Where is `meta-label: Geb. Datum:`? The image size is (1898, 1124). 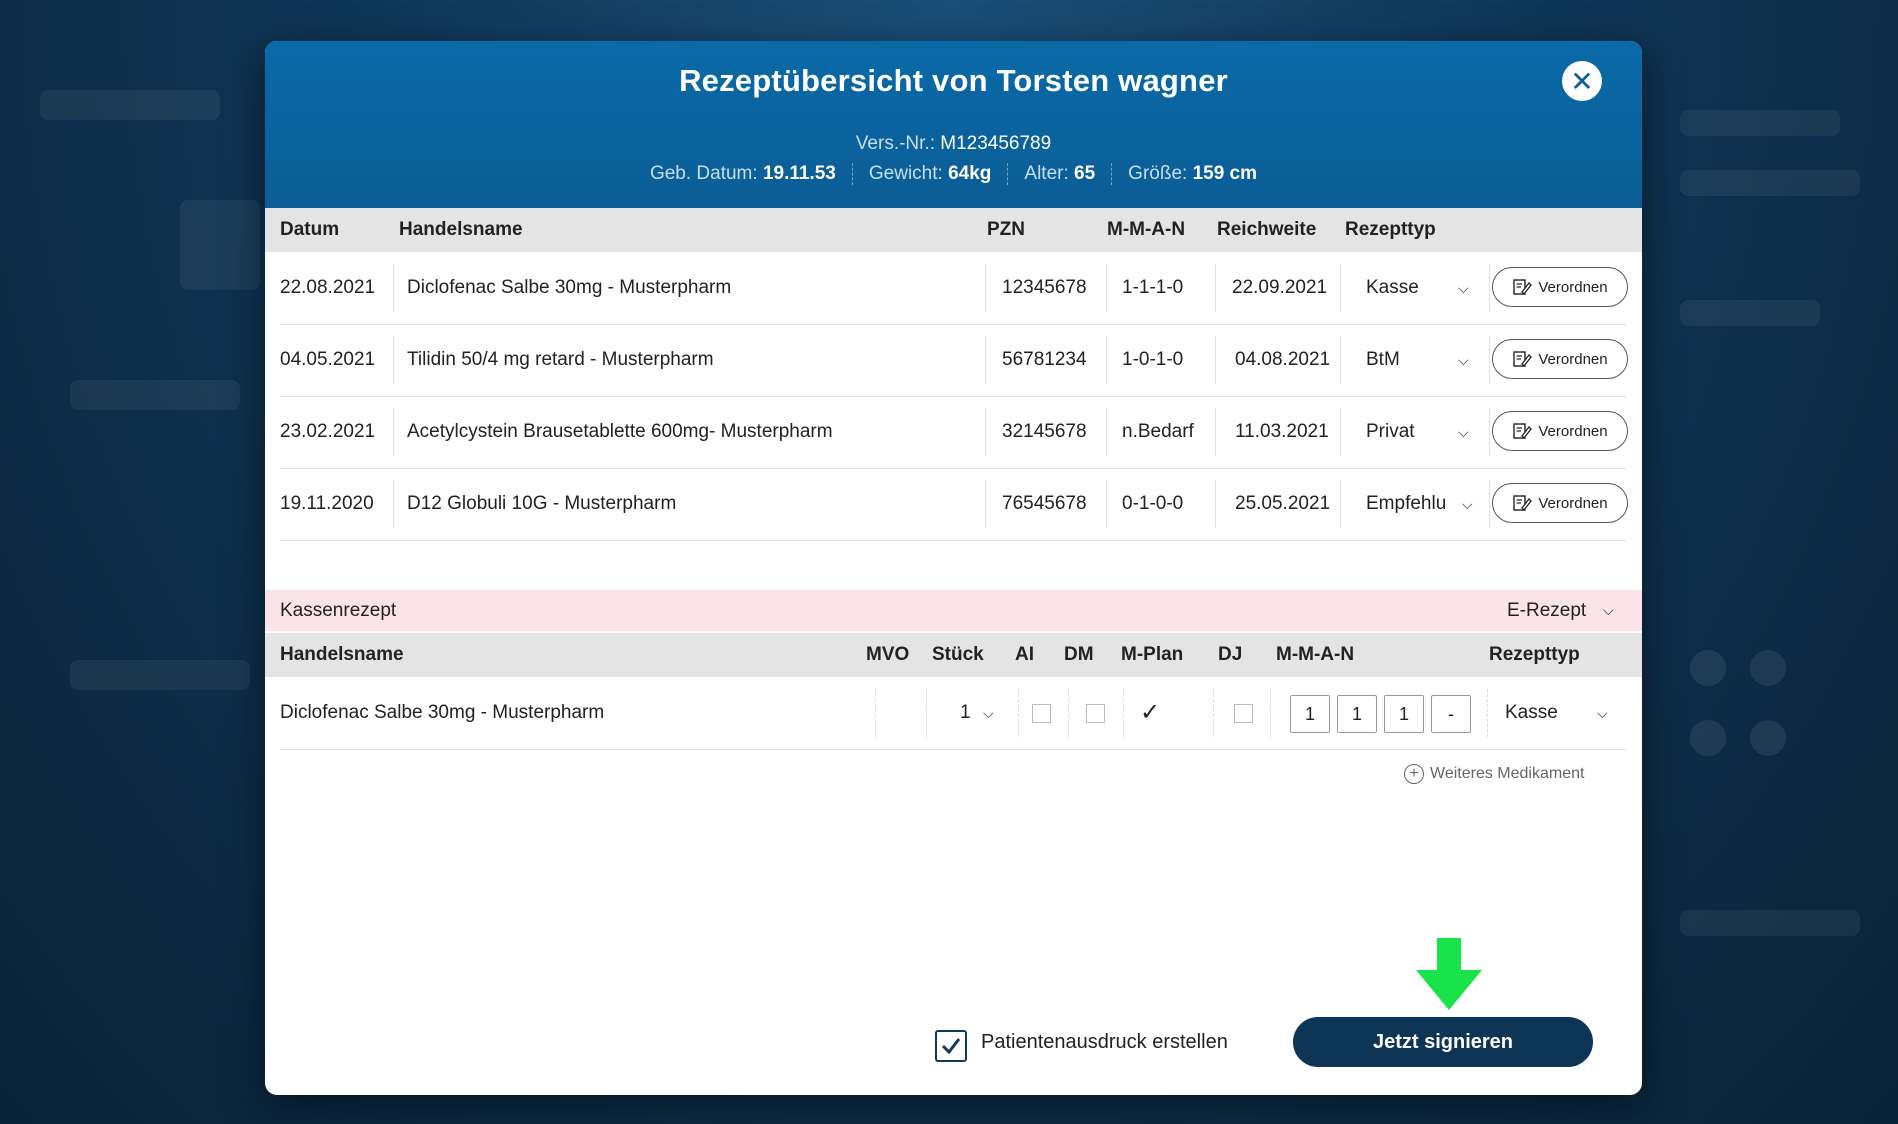
meta-label: Geb. Datum: is located at coordinates (703, 173).